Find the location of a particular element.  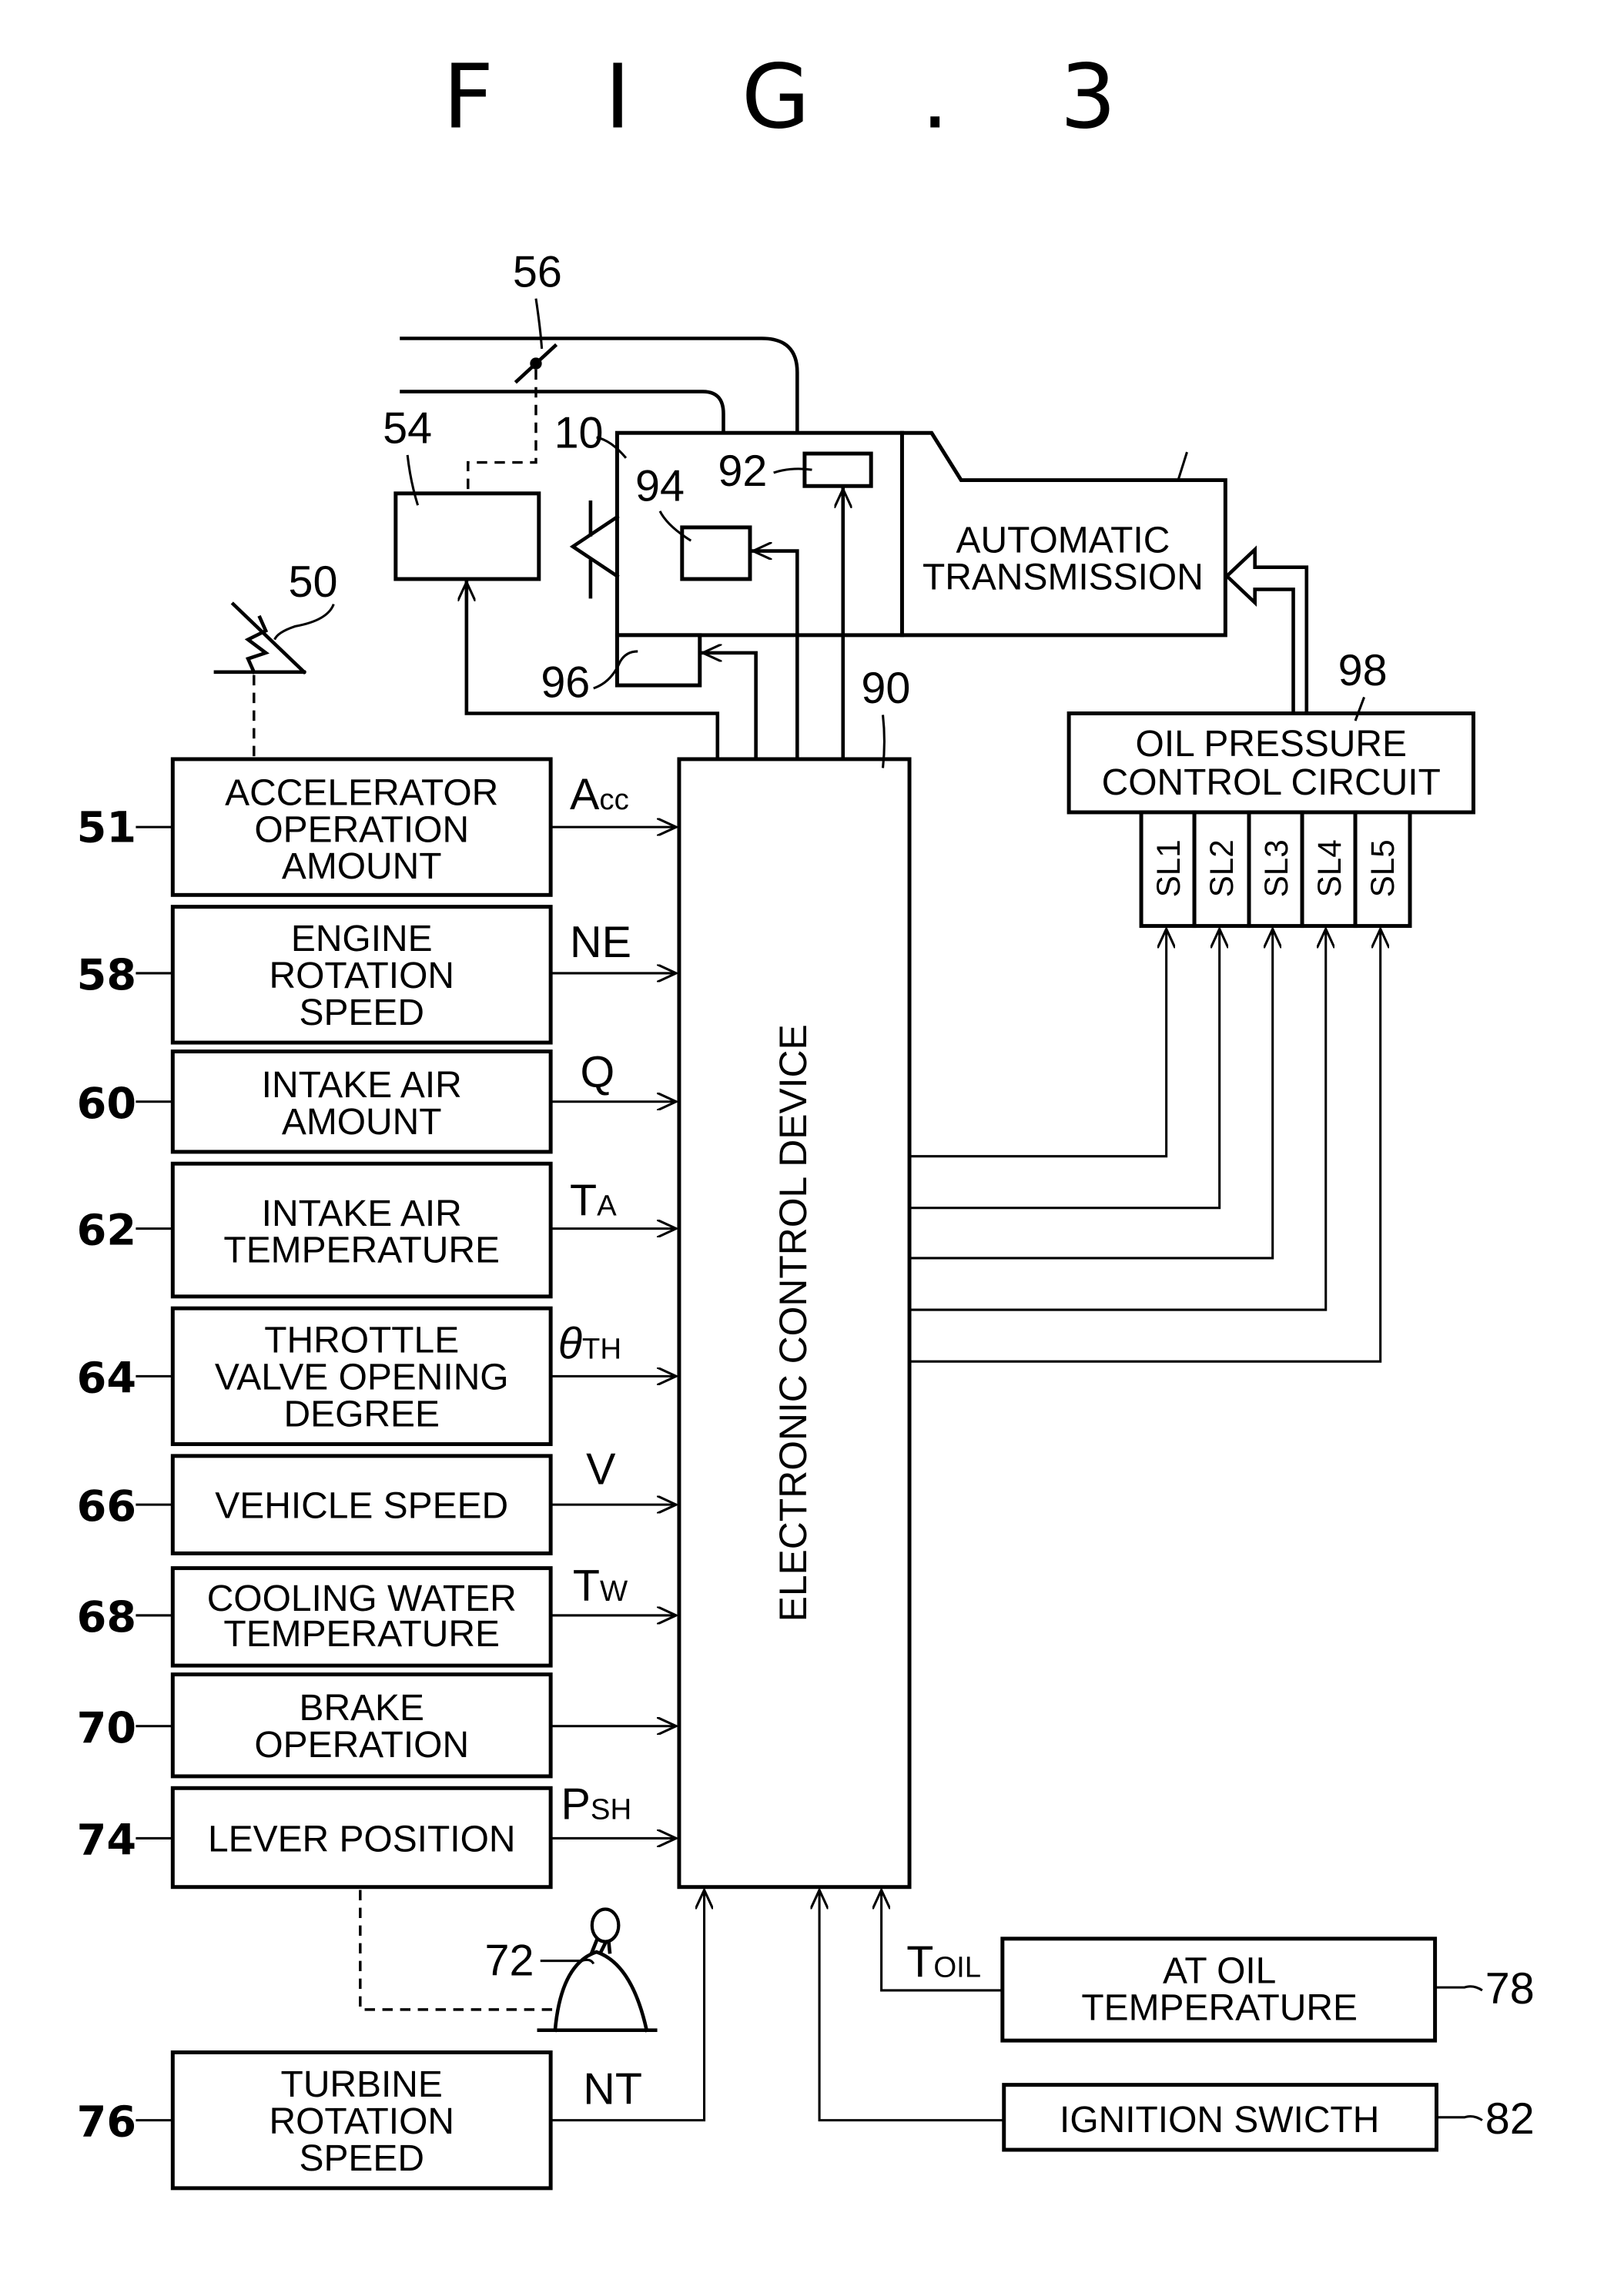

signal-toil: TOIL is located at coordinates (943, 1962).